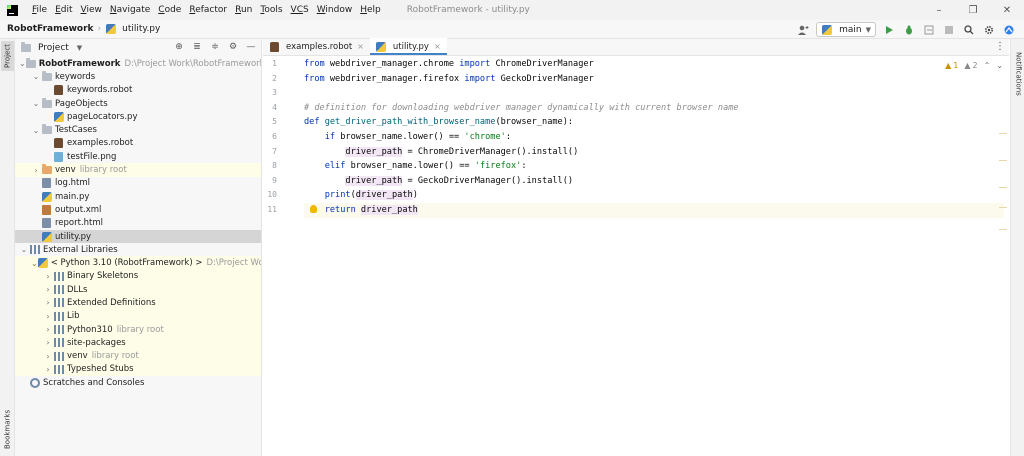  I want to click on run-configuration-selector: main ▼, so click(846, 29).